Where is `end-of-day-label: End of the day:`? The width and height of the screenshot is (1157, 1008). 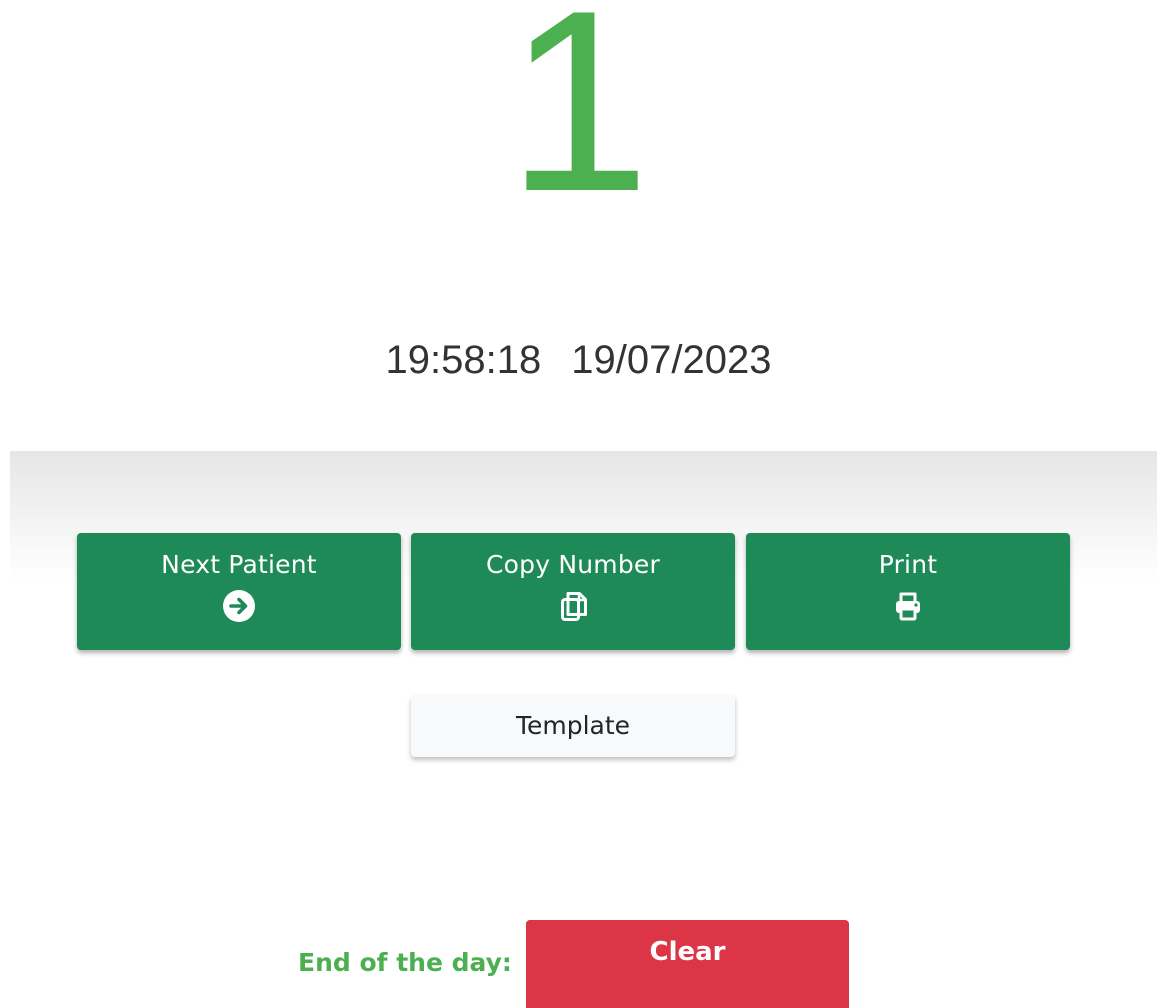
end-of-day-label: End of the day: is located at coordinates (405, 962).